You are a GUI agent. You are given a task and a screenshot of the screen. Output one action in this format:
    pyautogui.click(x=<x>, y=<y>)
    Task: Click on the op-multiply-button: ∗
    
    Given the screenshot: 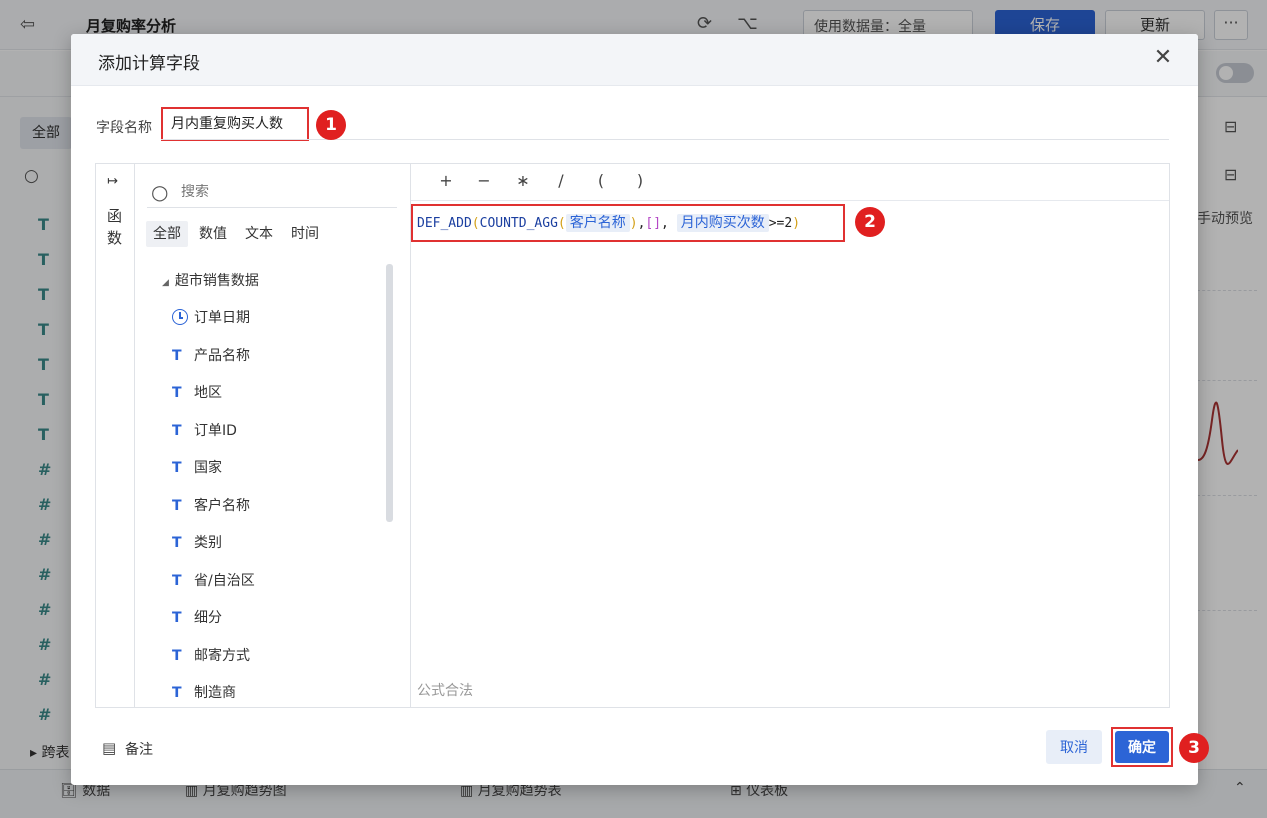 What is the action you would take?
    pyautogui.click(x=523, y=180)
    